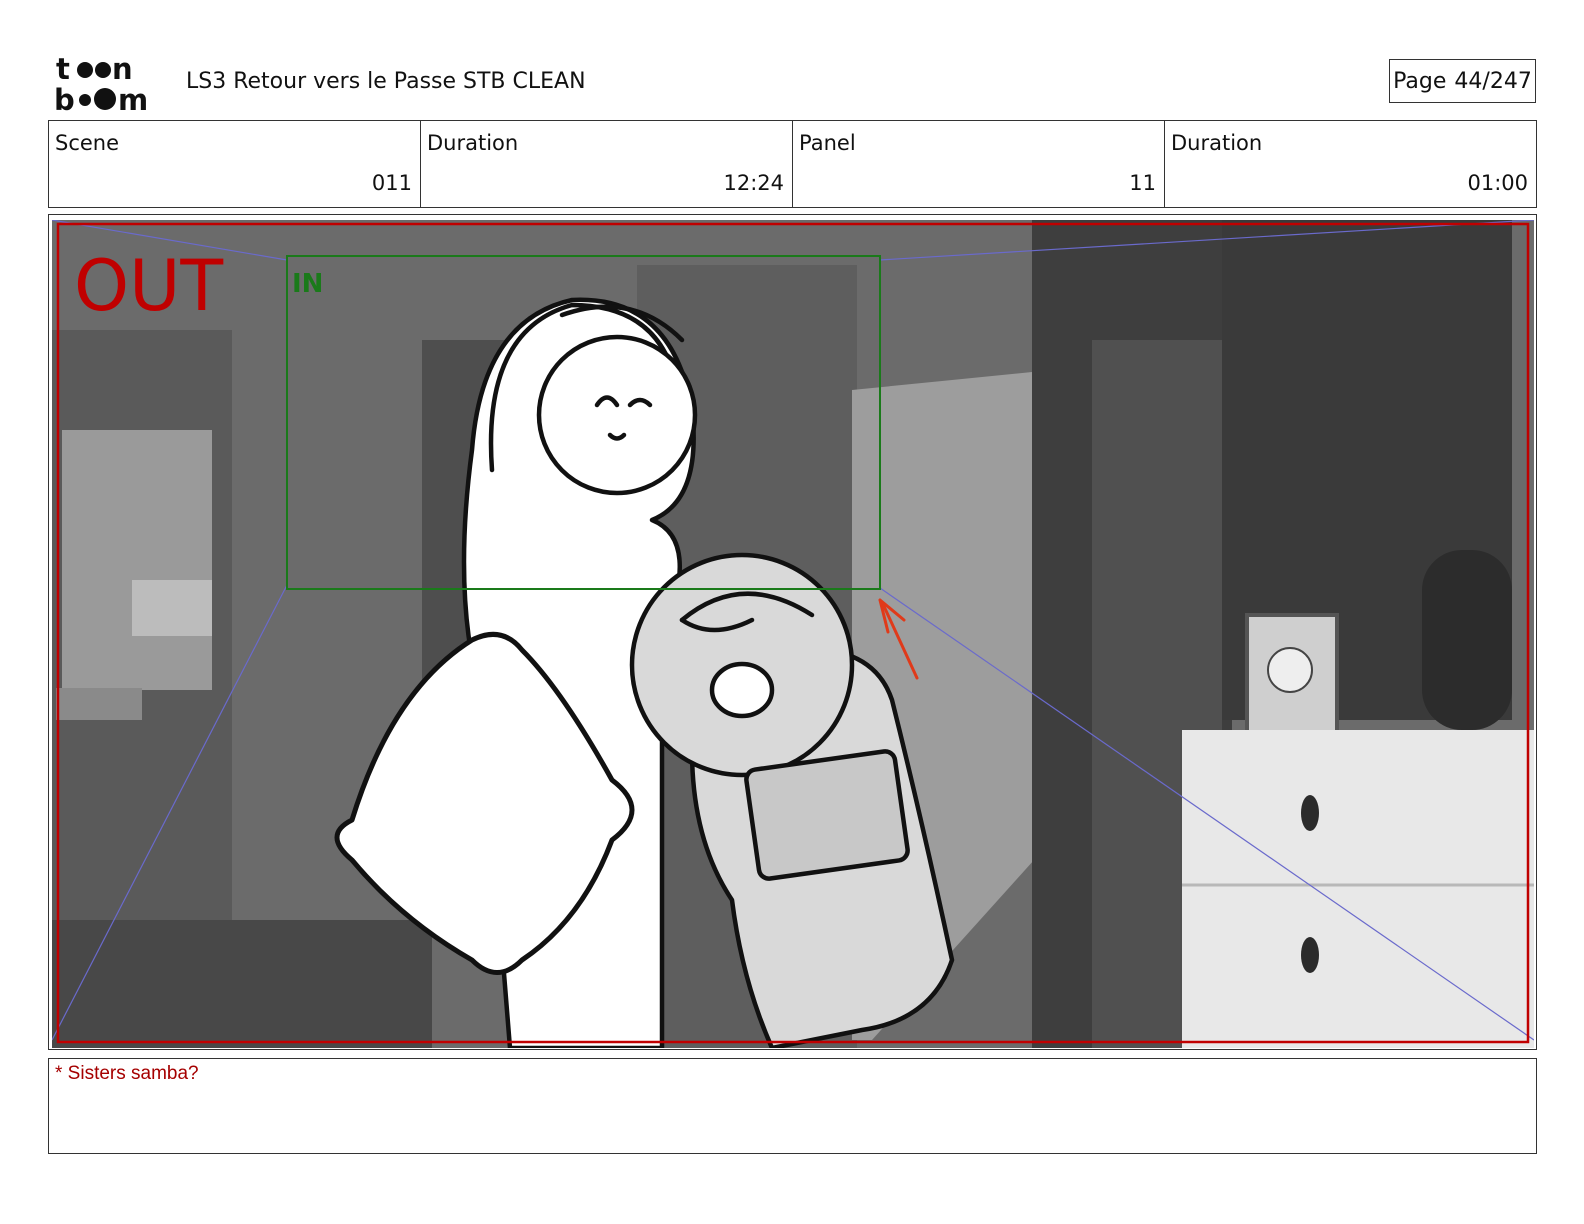 The image size is (1584, 1224). Describe the element at coordinates (607, 164) in the screenshot. I see `scene-duration-cell: Duration 12:24` at that location.